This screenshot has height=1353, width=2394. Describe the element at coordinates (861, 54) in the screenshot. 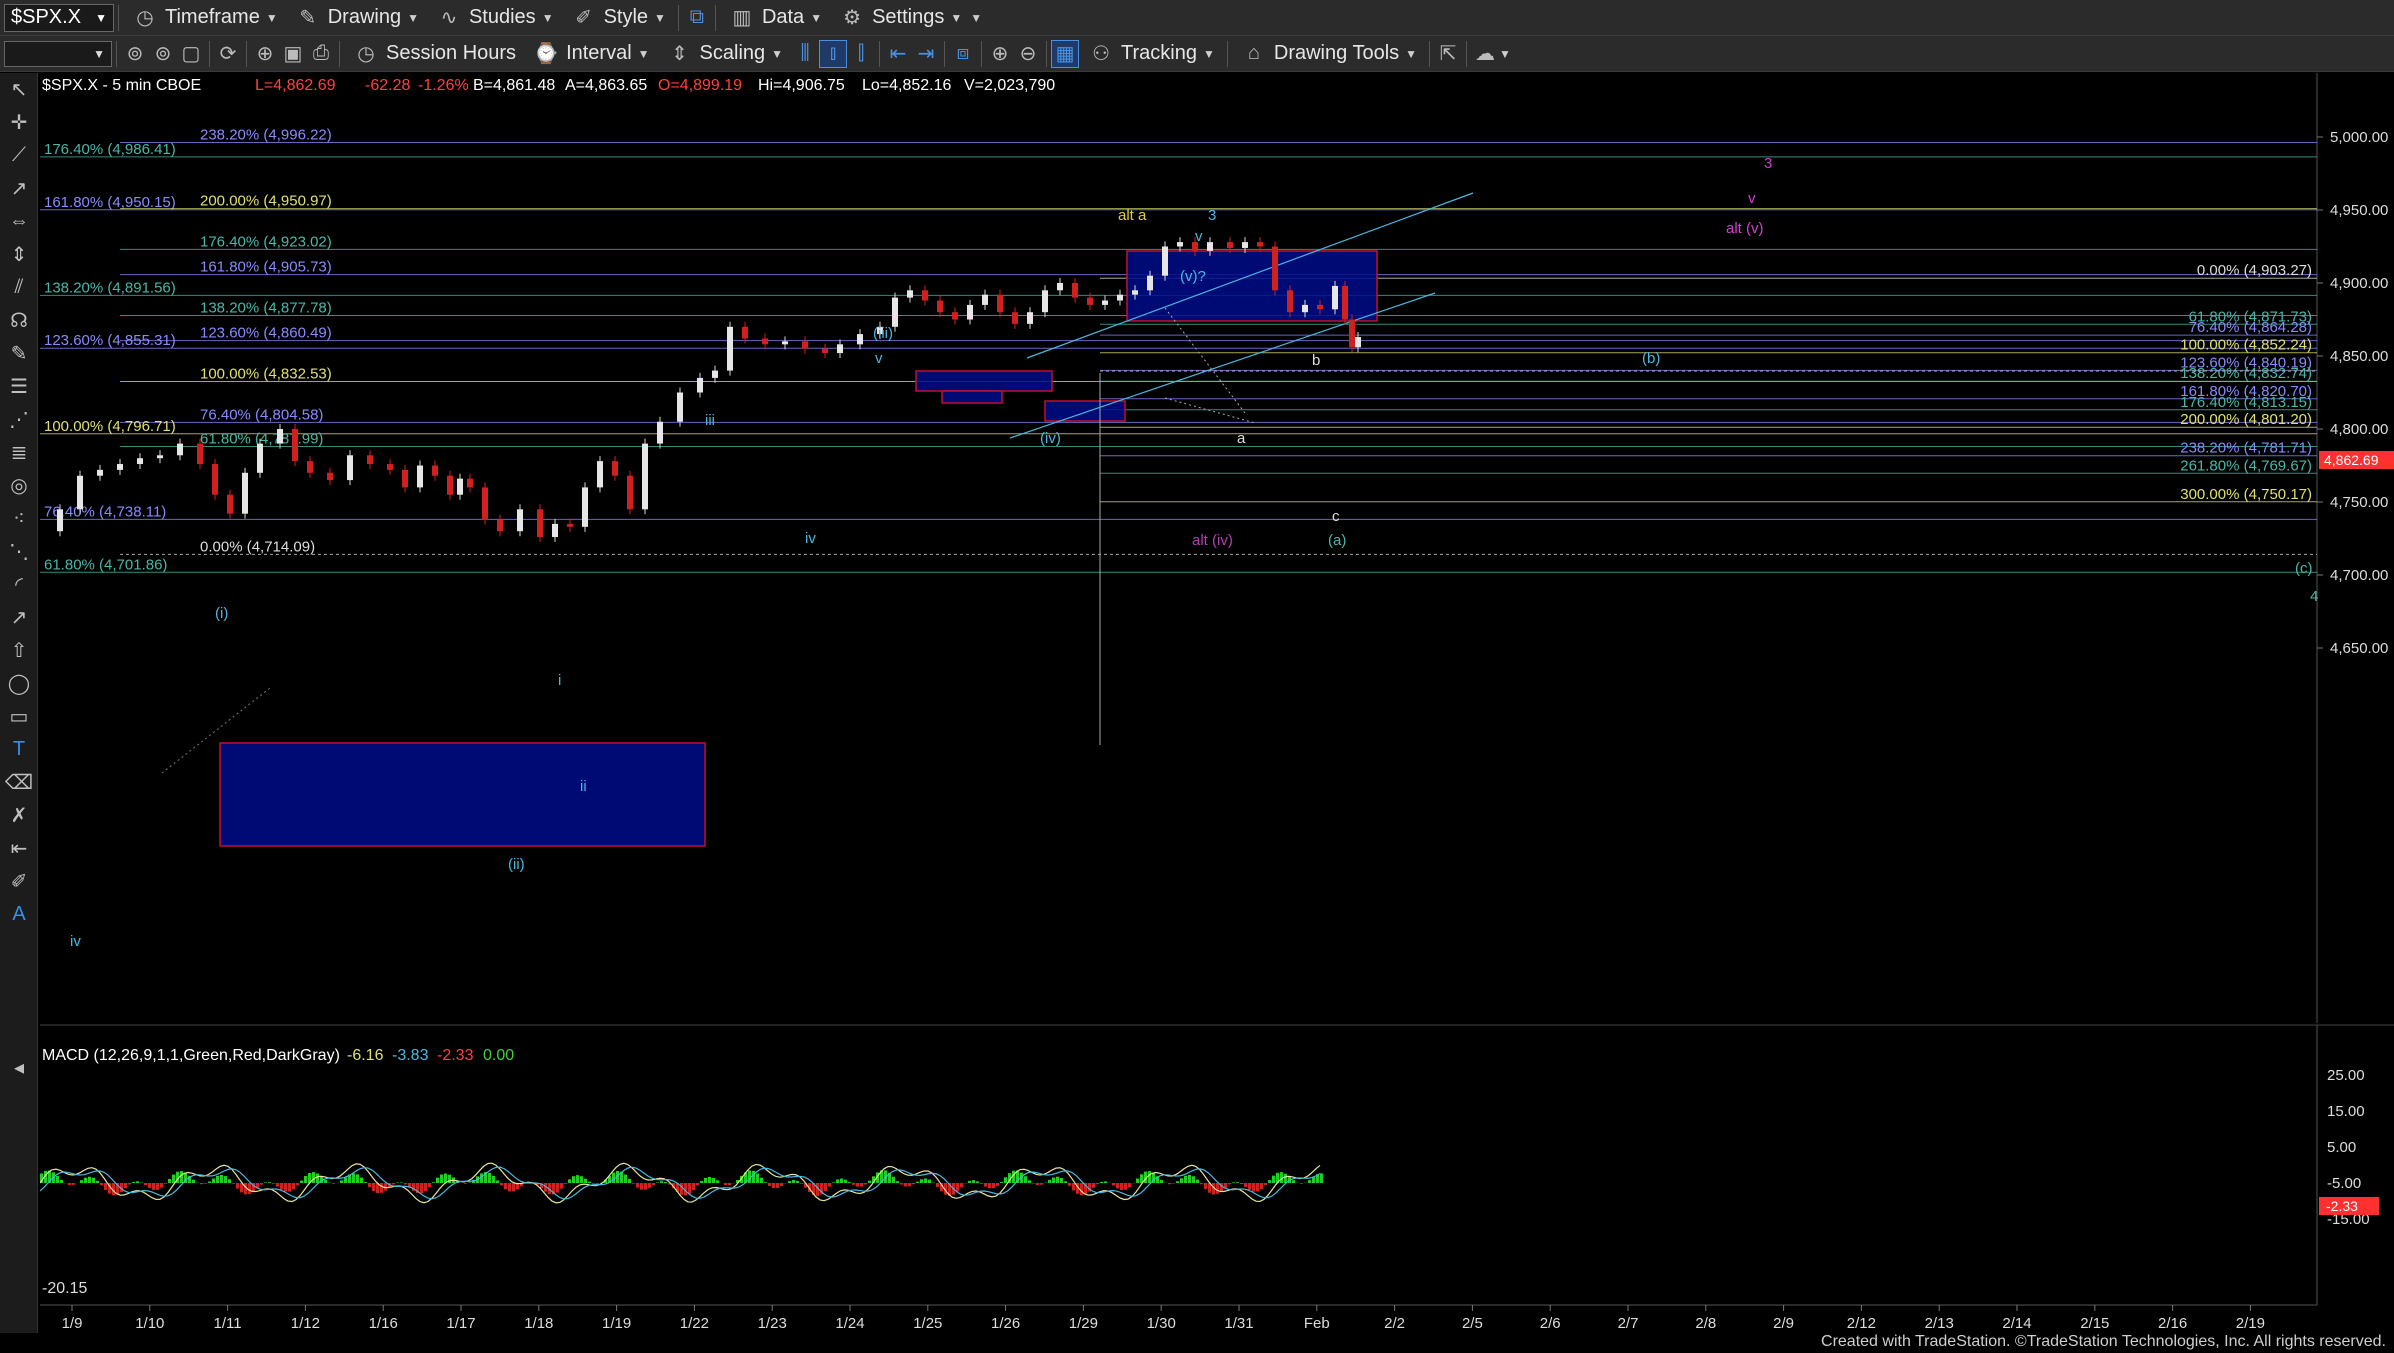

I see `ohlc-icon: ⫿` at that location.